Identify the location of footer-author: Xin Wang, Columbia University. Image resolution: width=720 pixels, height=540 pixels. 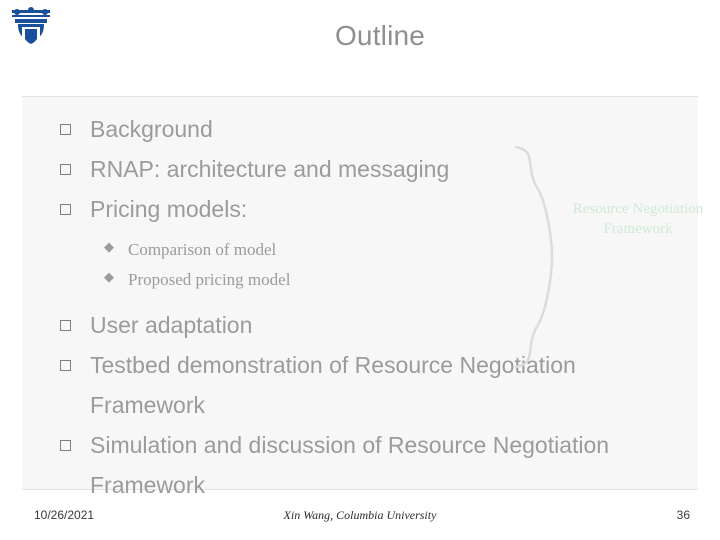
(360, 515).